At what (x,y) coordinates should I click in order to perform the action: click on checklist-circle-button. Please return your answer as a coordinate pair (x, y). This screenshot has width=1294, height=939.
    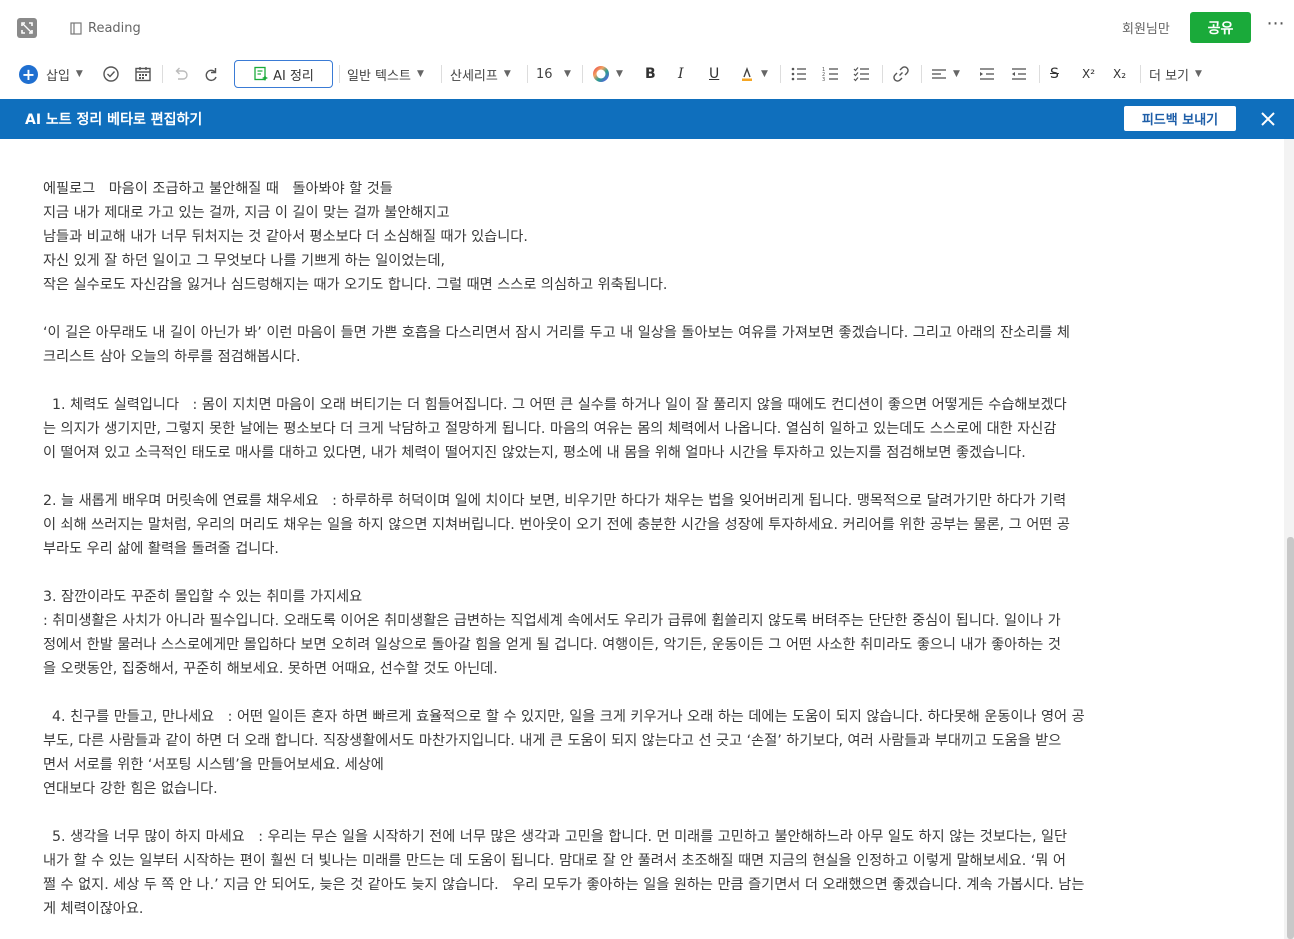
    Looking at the image, I should click on (111, 74).